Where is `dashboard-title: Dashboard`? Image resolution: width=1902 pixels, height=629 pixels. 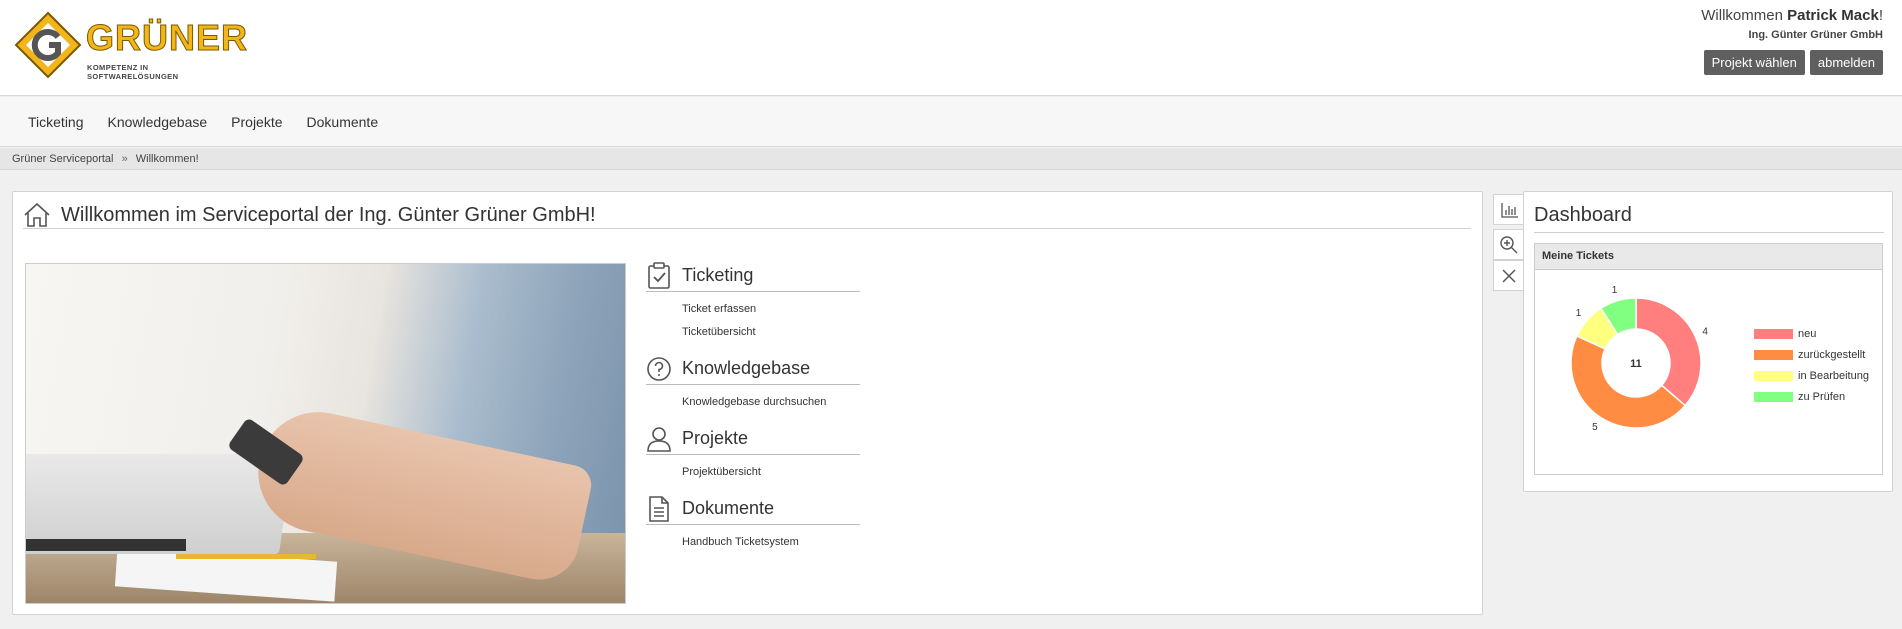 dashboard-title: Dashboard is located at coordinates (1709, 217).